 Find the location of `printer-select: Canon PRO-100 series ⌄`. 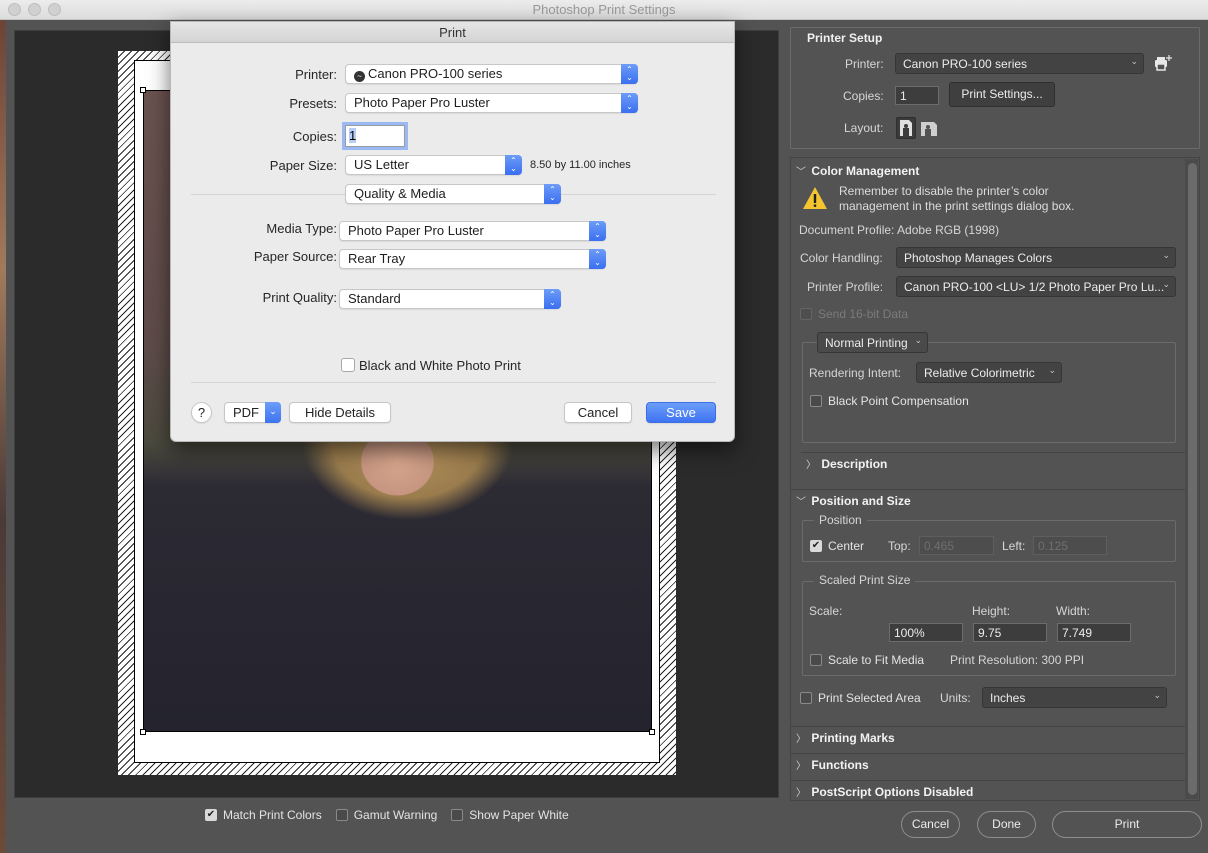

printer-select: Canon PRO-100 series ⌄ is located at coordinates (1019, 63).